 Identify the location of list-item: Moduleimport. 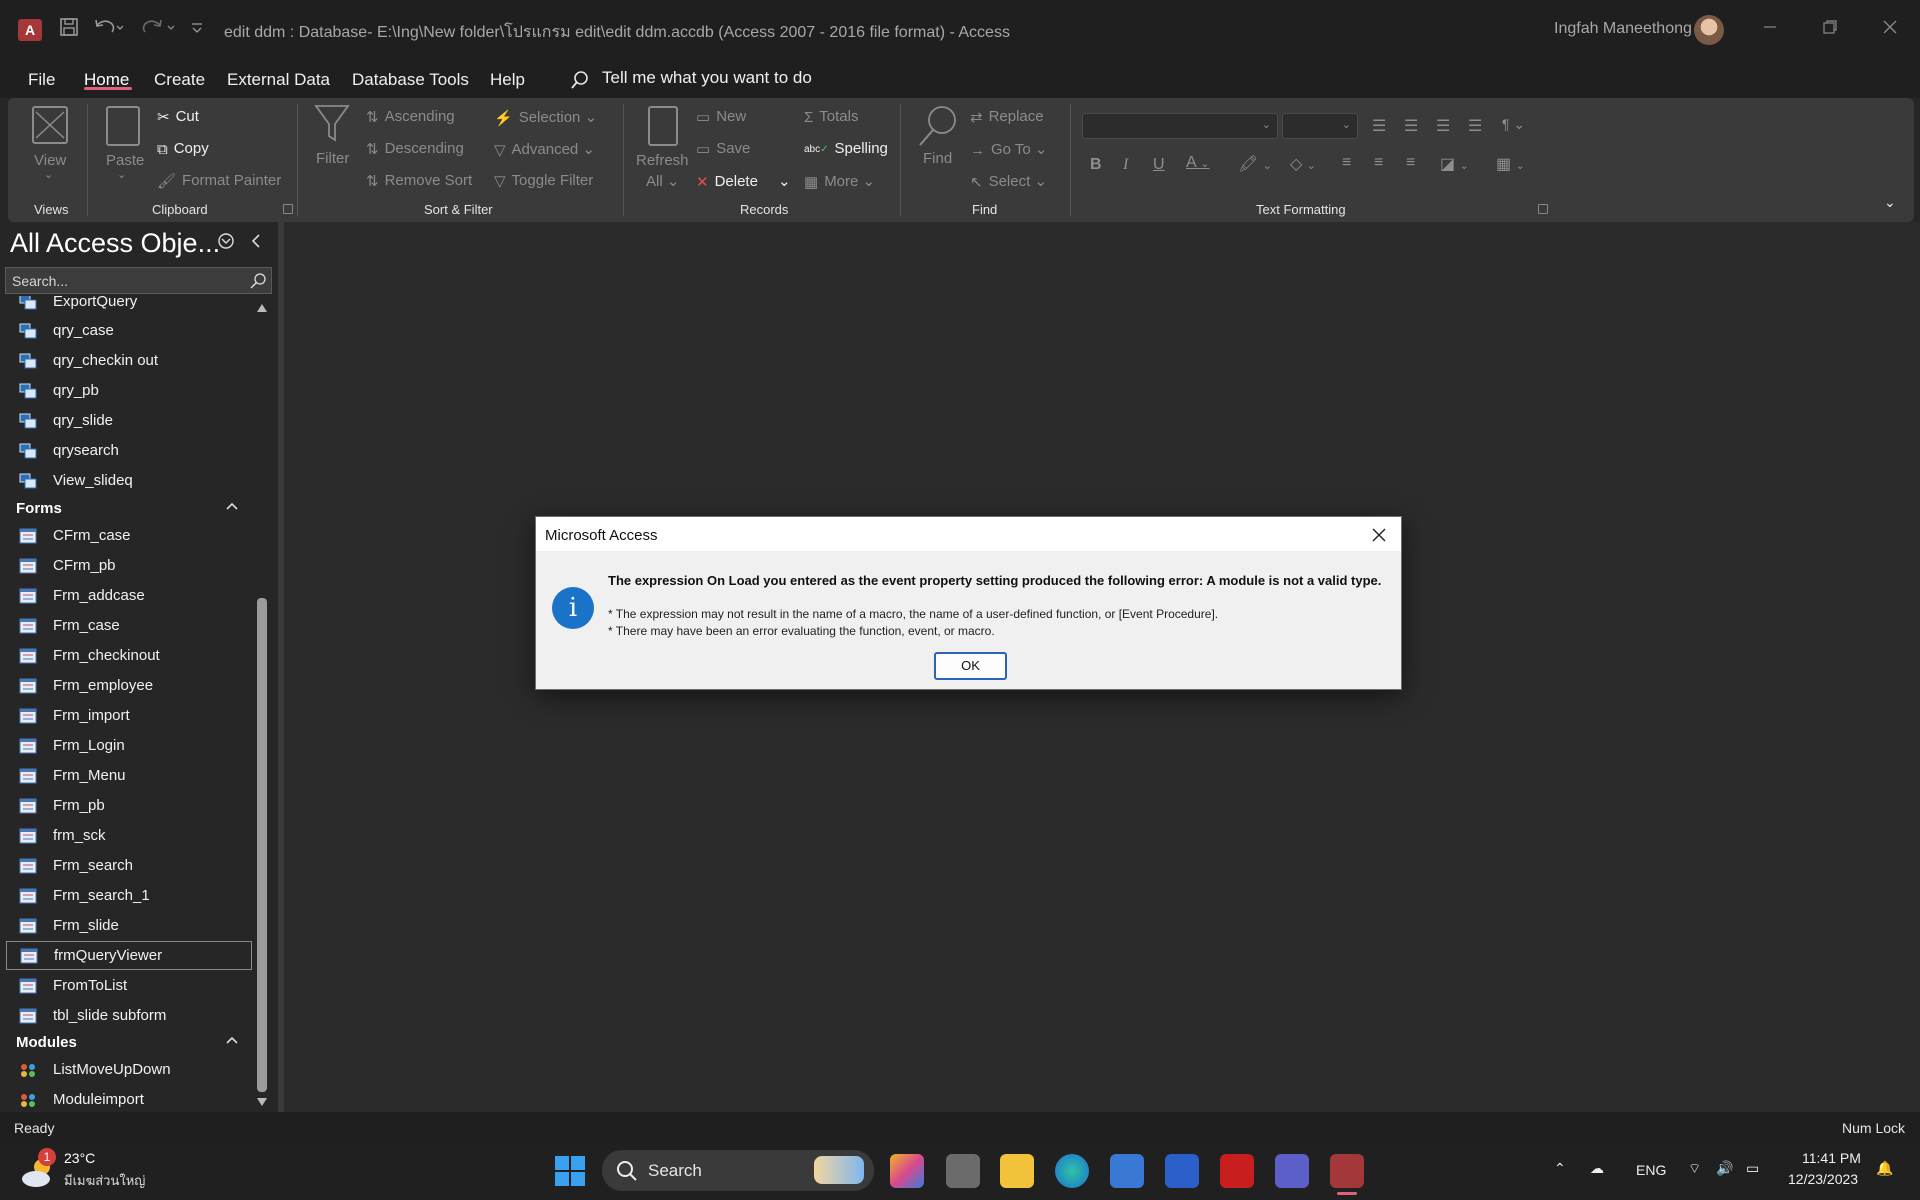
(129, 1098).